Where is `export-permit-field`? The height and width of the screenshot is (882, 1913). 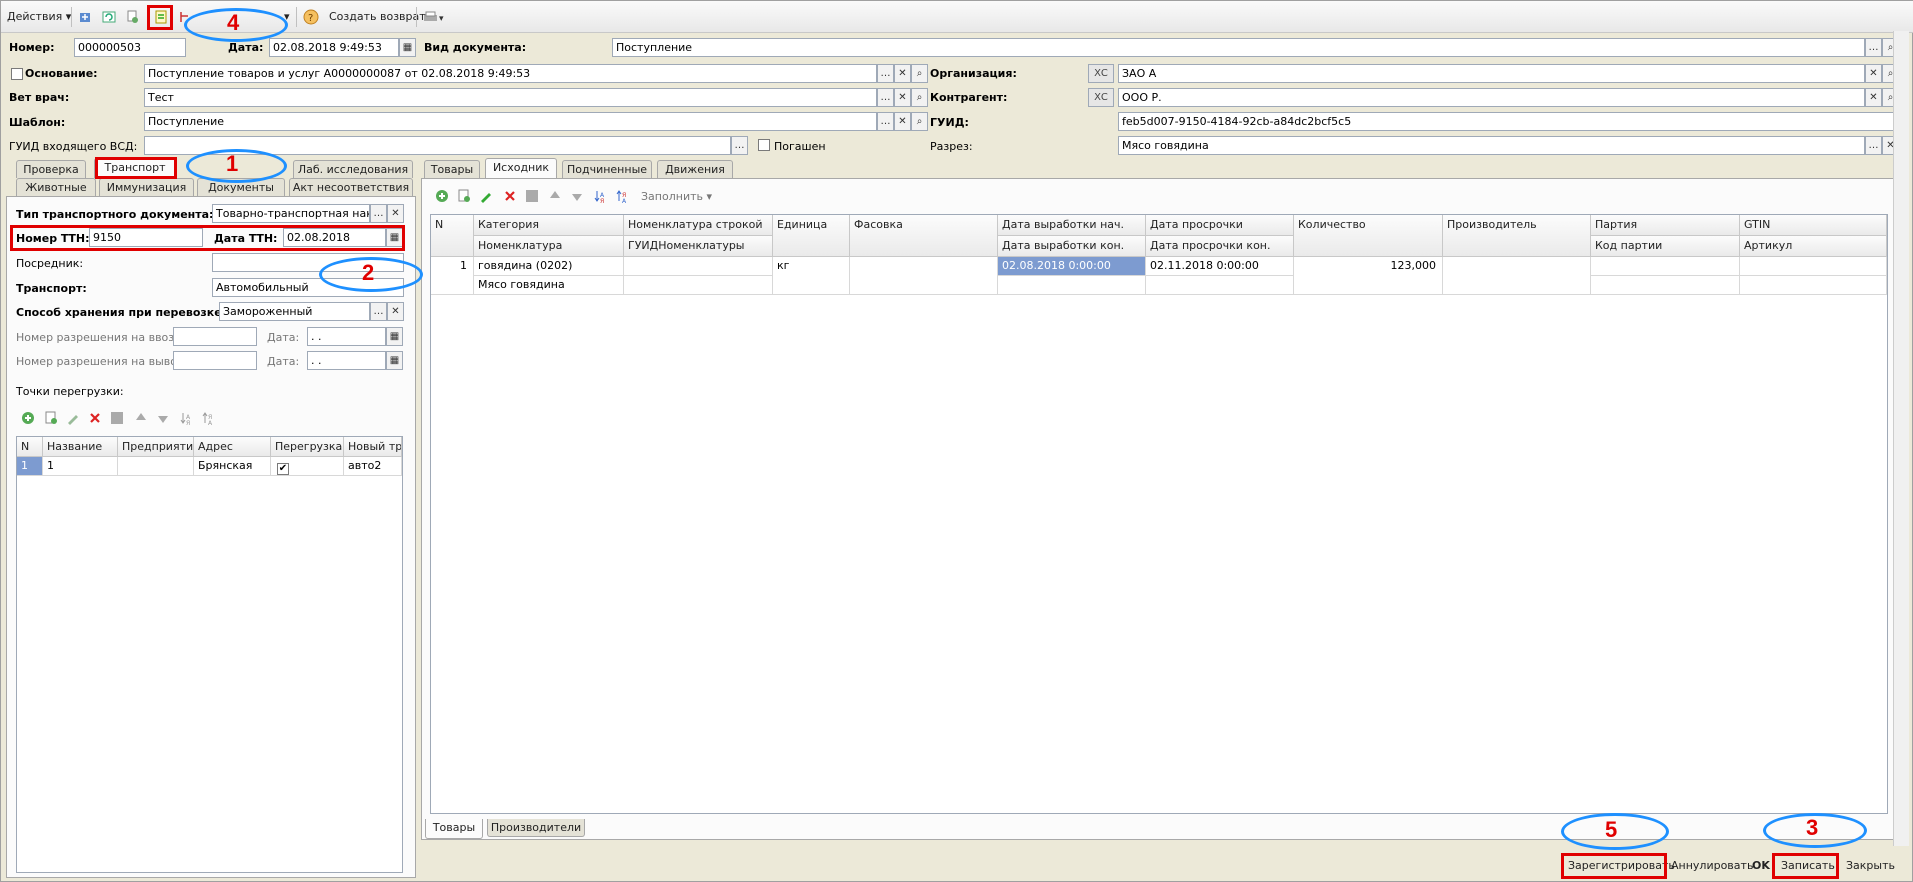
export-permit-field is located at coordinates (215, 360).